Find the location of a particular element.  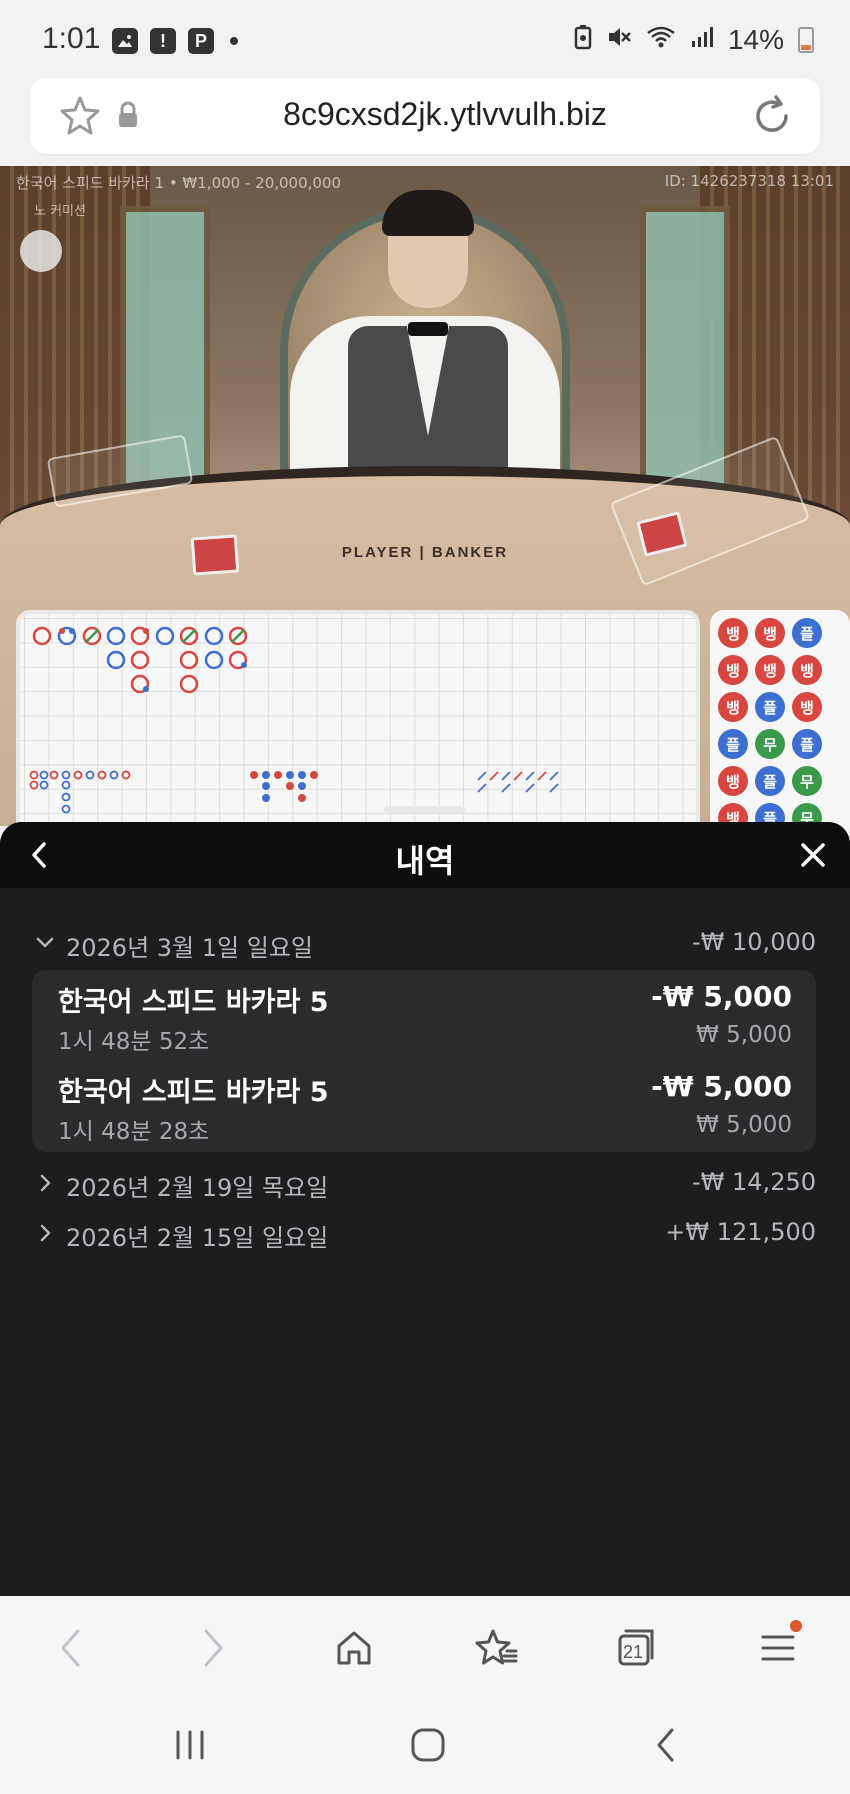

home-icon is located at coordinates (354, 1648).